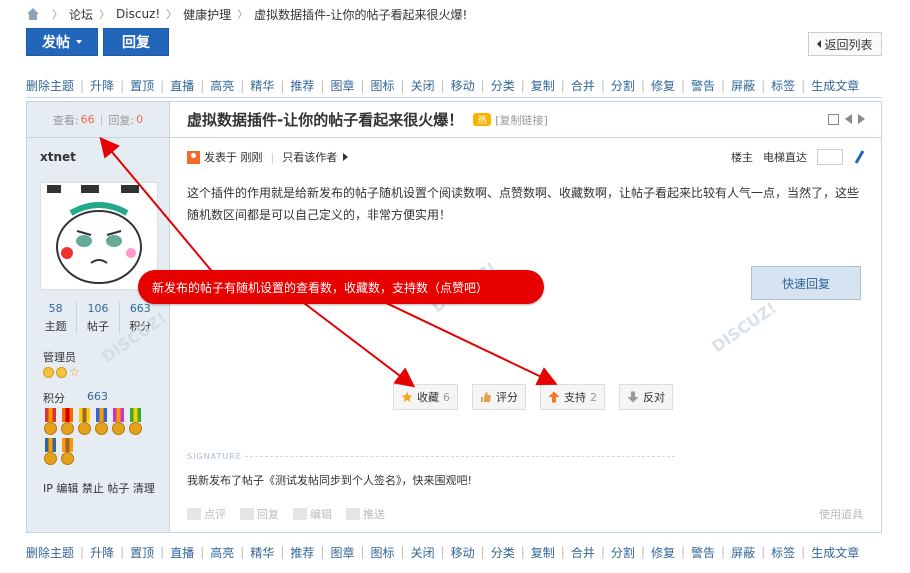  What do you see at coordinates (526, 157) in the screenshot?
I see `post-info: 发表于 刚刚 | 只看该作者 楼主 电梯直达` at bounding box center [526, 157].